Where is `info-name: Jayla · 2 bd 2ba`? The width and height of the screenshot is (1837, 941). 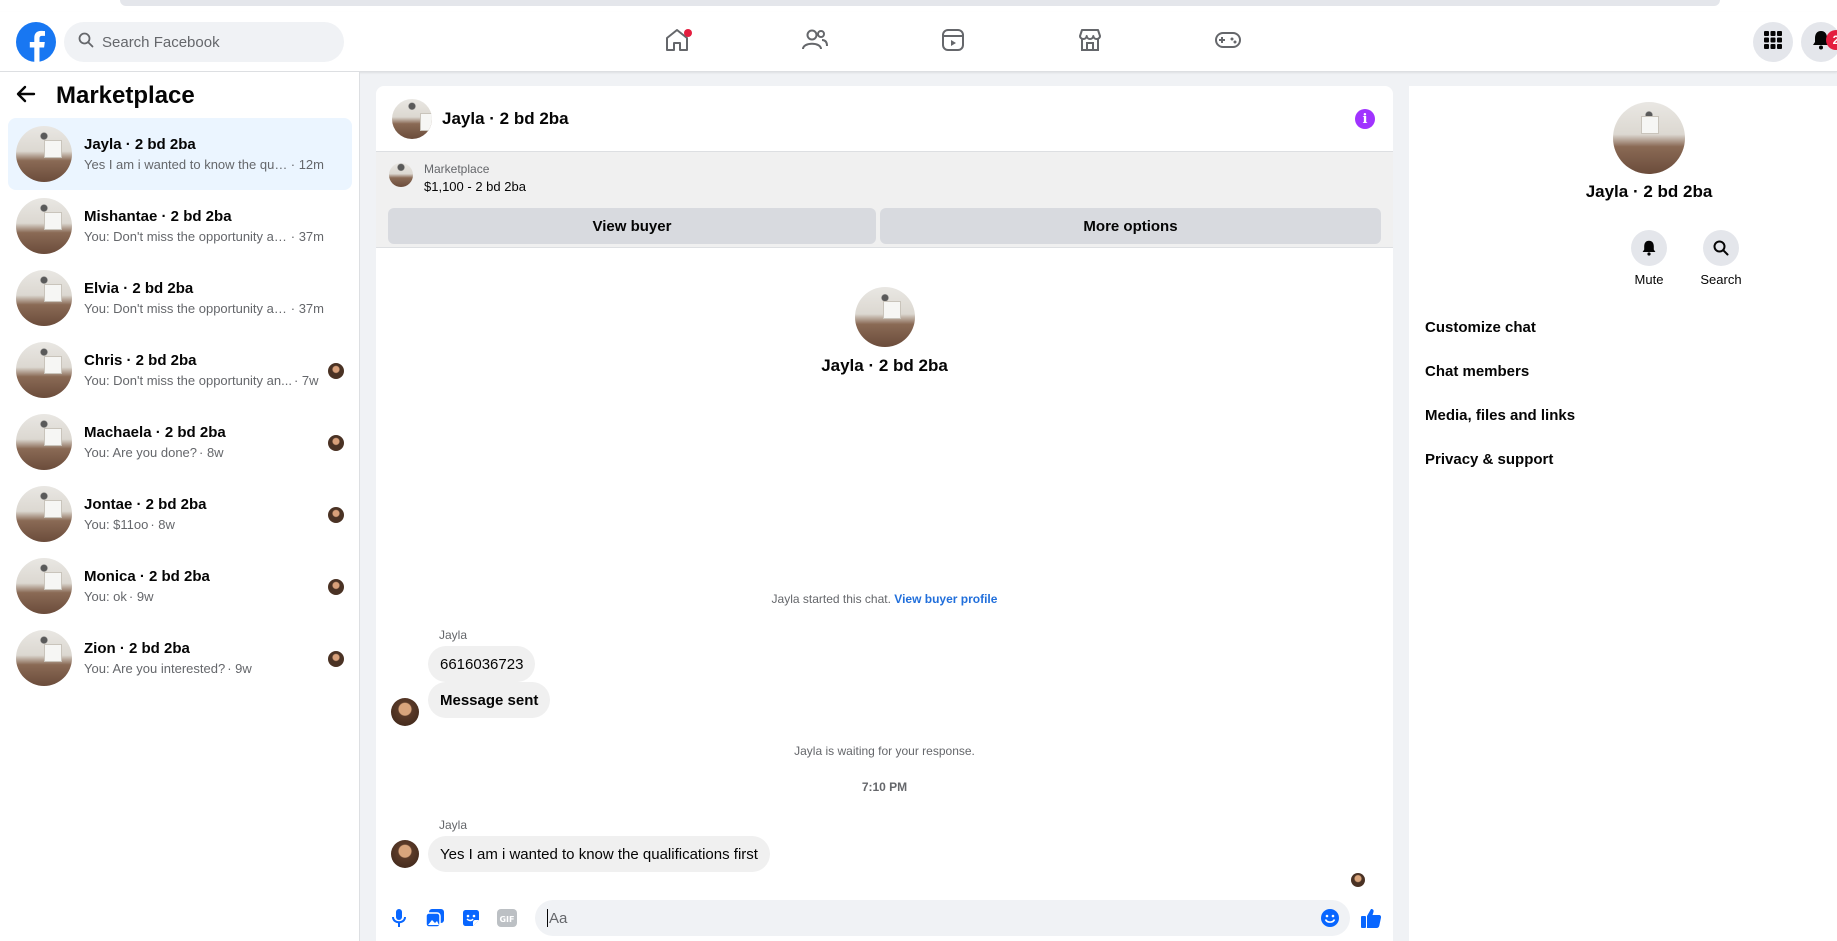 info-name: Jayla · 2 bd 2ba is located at coordinates (1649, 191).